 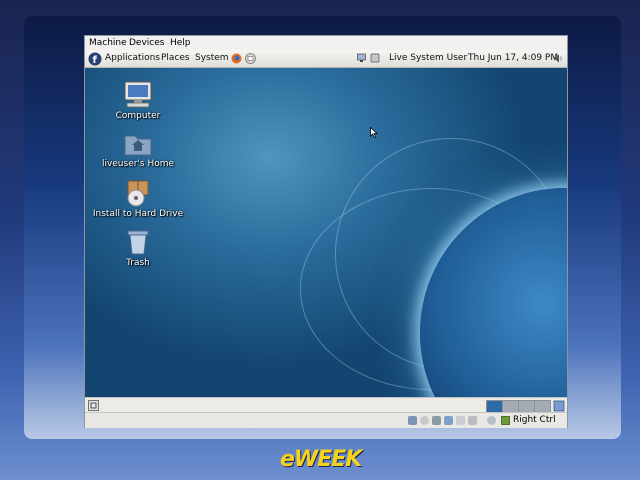 What do you see at coordinates (138, 263) in the screenshot?
I see `desktop-icon-label: Trash` at bounding box center [138, 263].